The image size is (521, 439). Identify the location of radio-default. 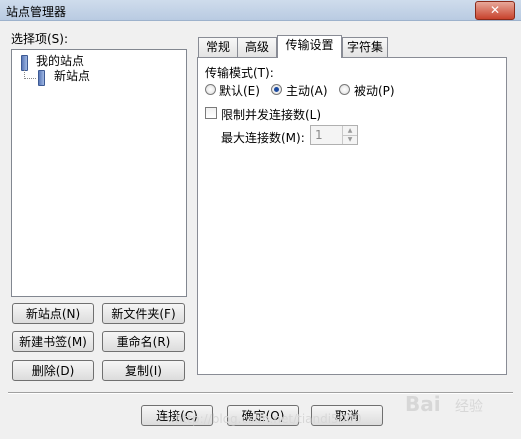
(210, 89).